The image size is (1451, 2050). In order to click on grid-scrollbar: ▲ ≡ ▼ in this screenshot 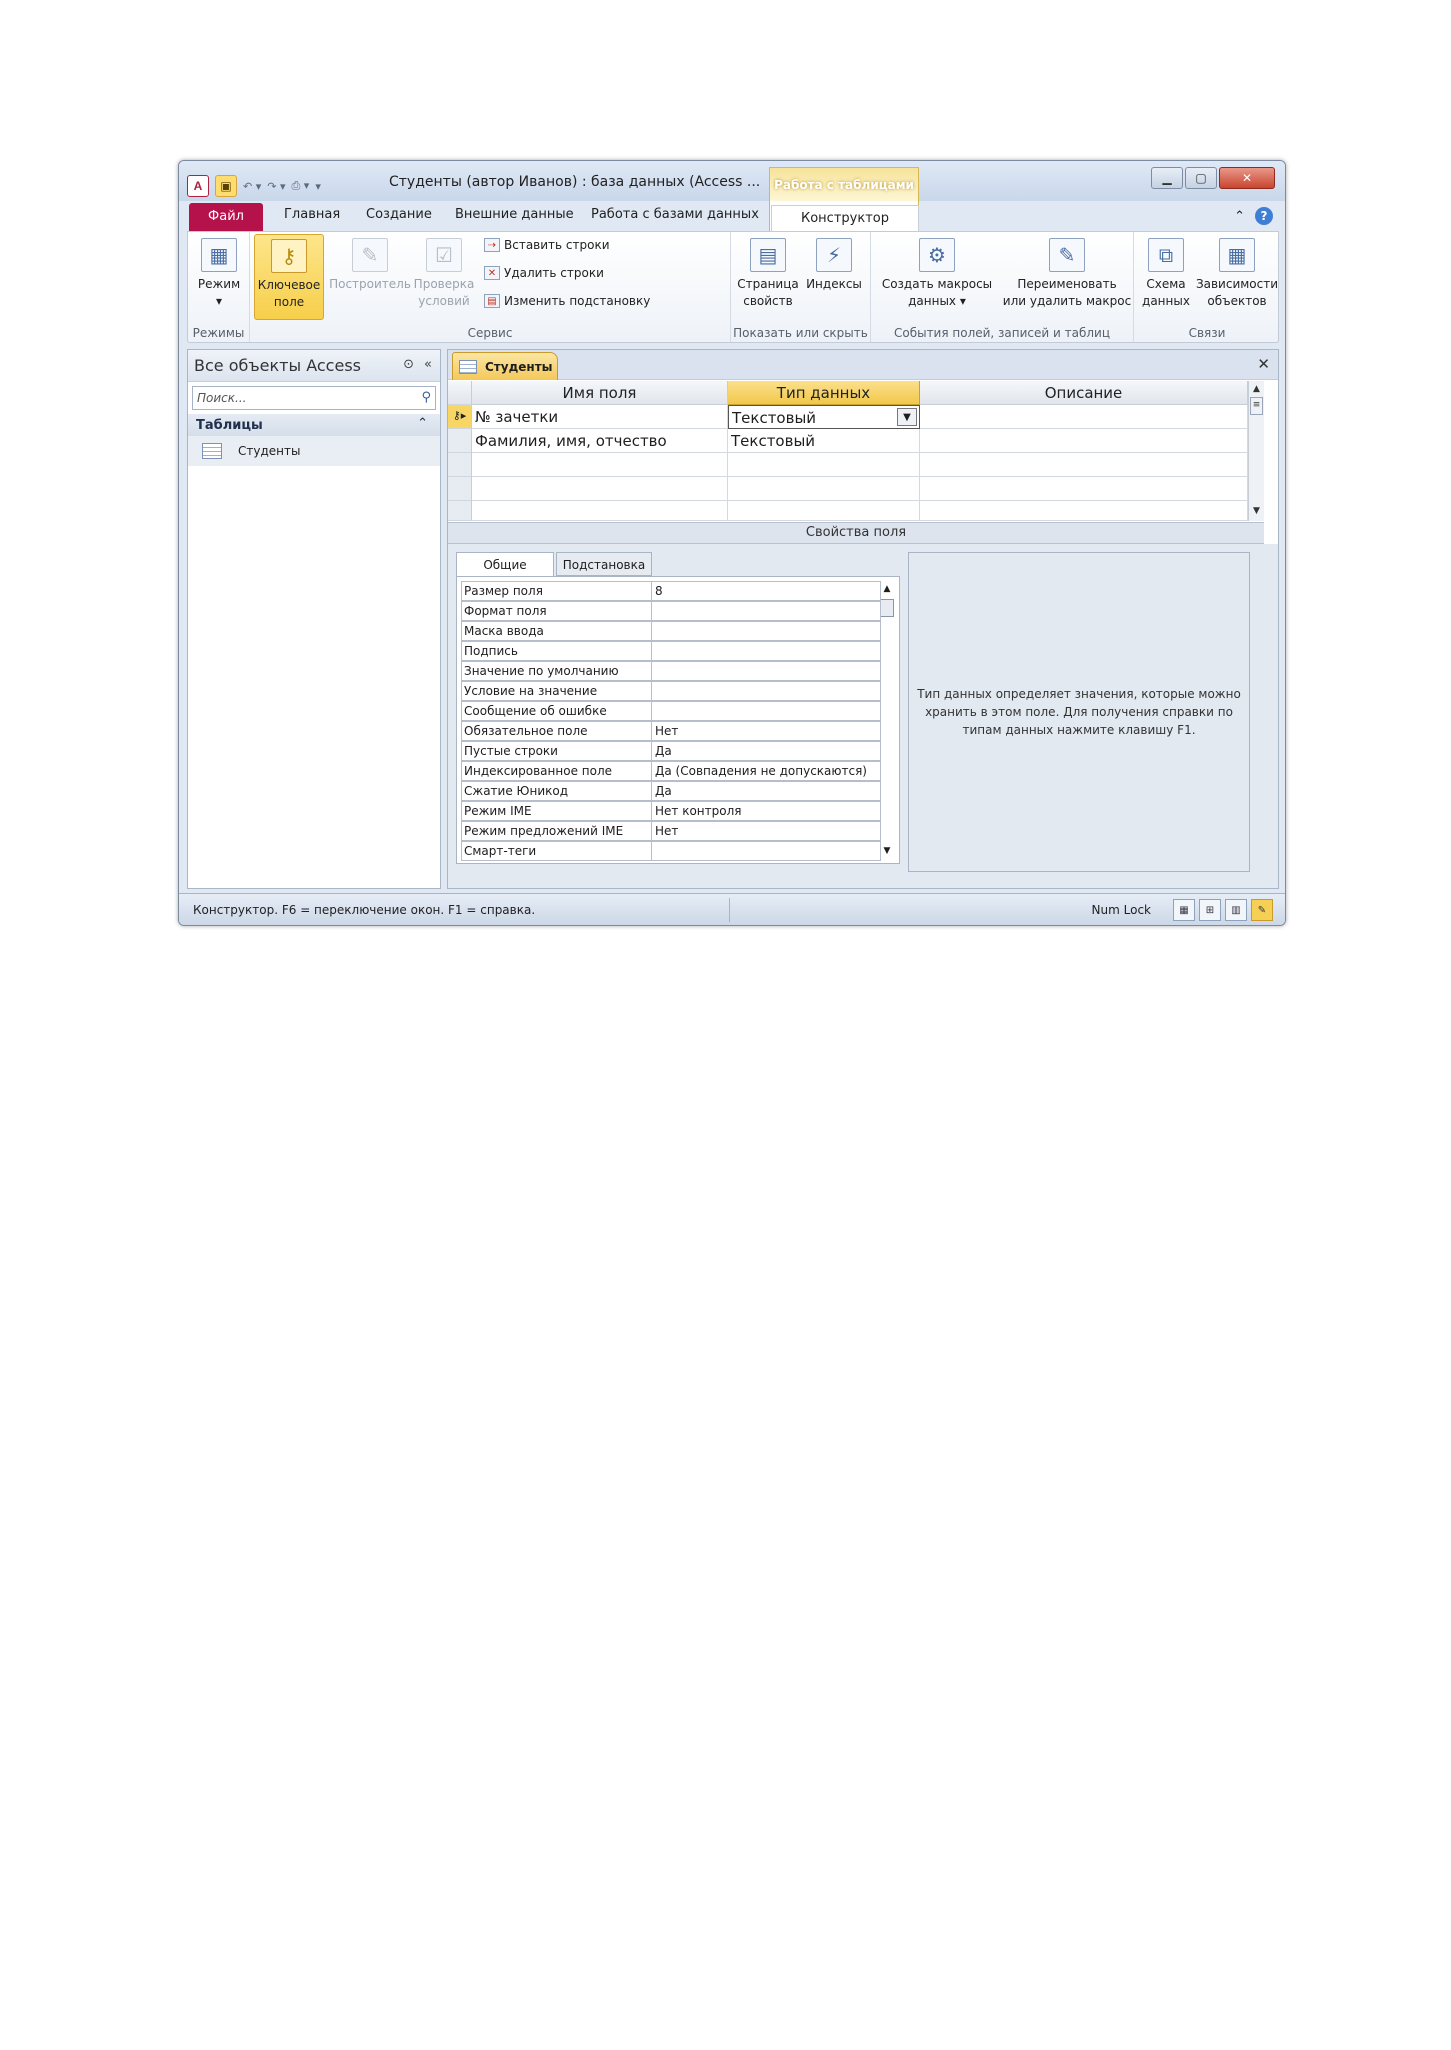, I will do `click(1256, 451)`.